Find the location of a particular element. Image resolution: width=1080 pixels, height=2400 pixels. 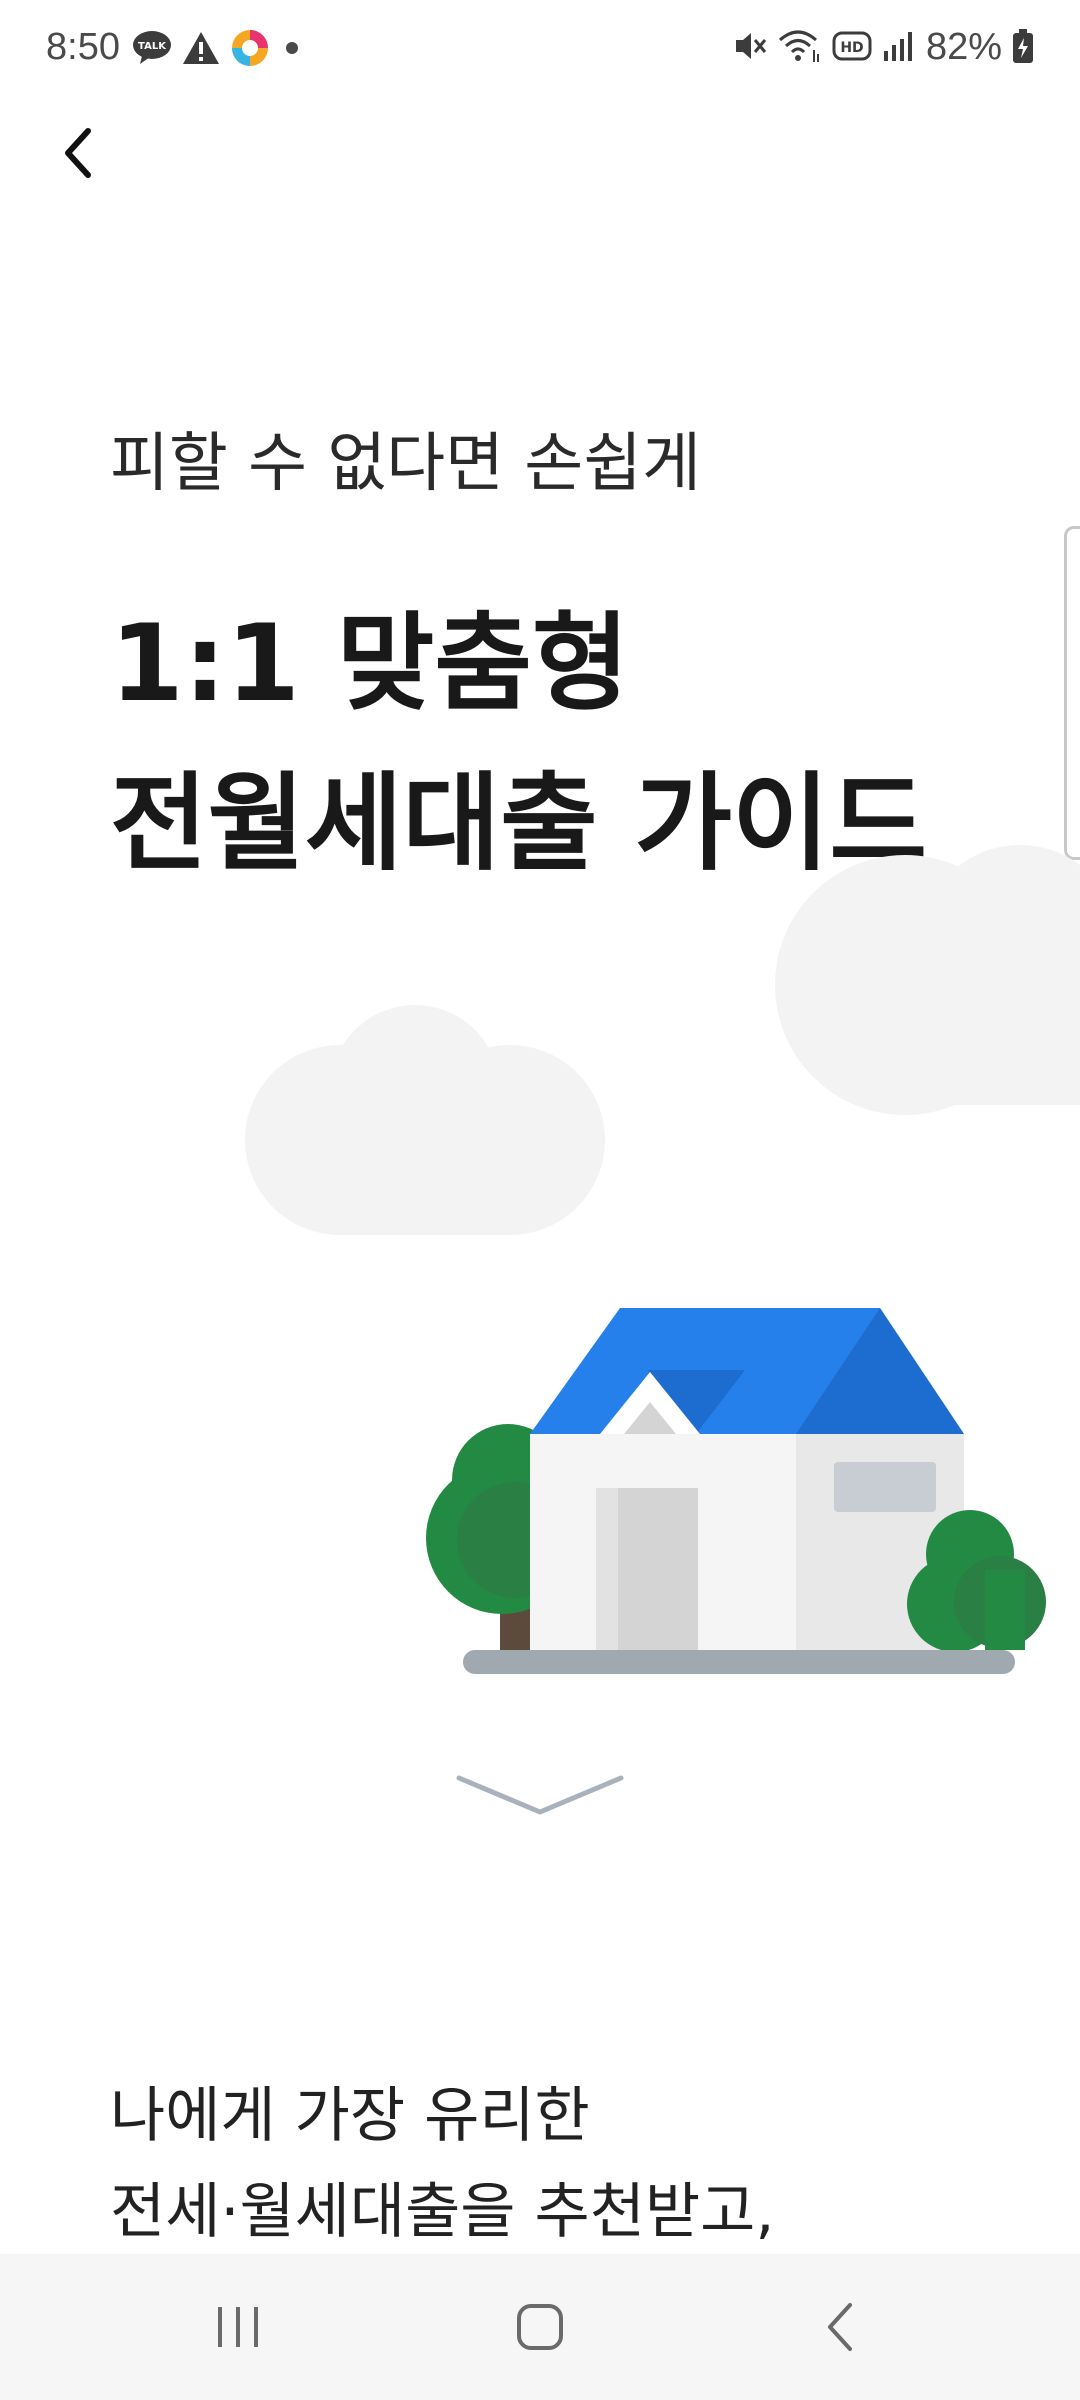

description-line1: 나에게 가장 유리한 is located at coordinates (350, 2116).